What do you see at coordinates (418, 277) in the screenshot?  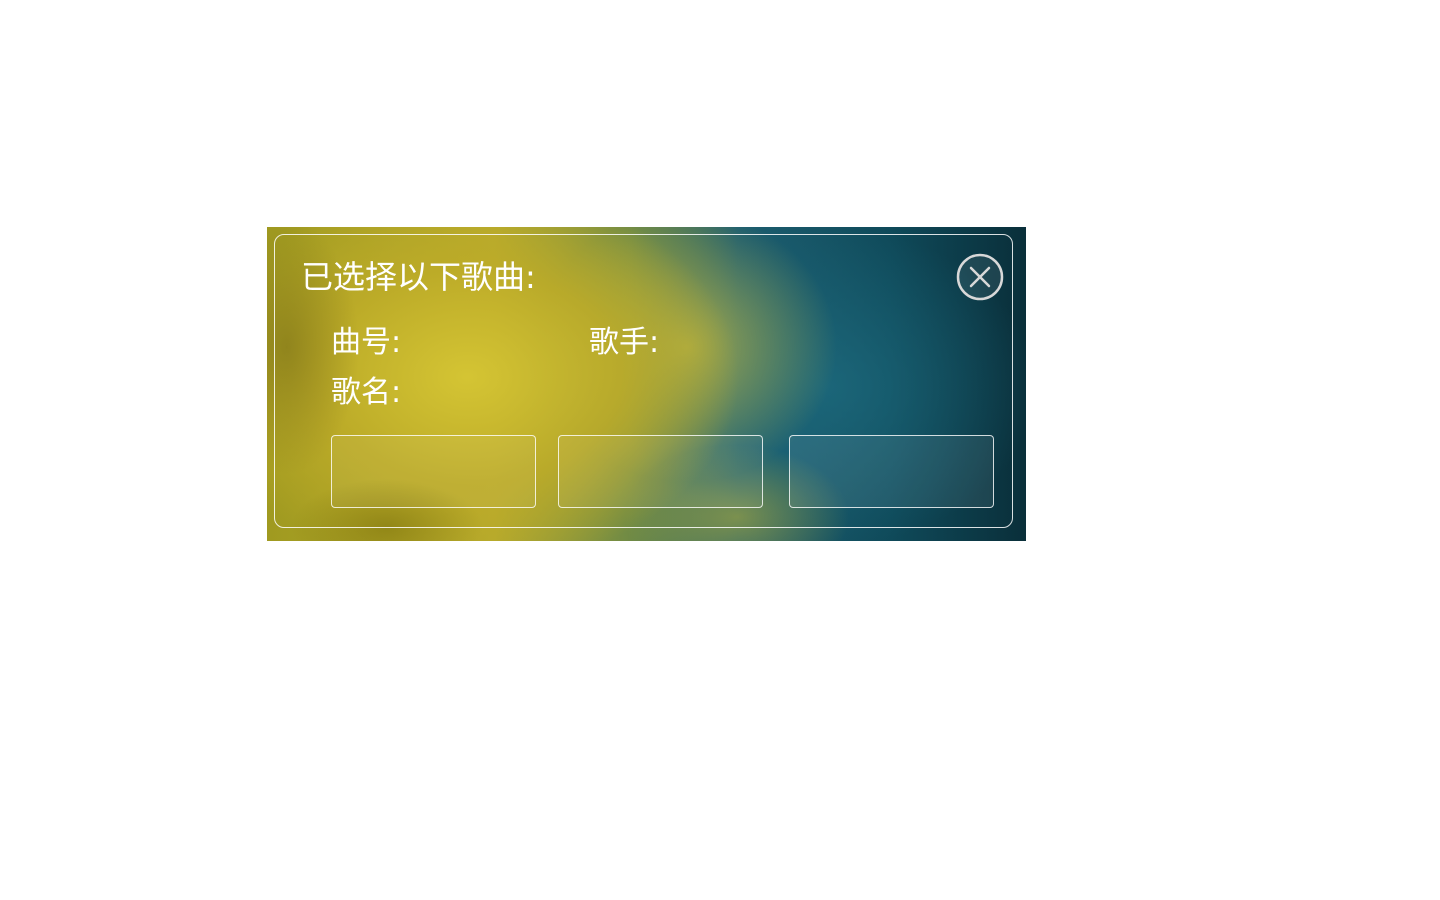 I see `dialog-title: 已选择以下歌曲:` at bounding box center [418, 277].